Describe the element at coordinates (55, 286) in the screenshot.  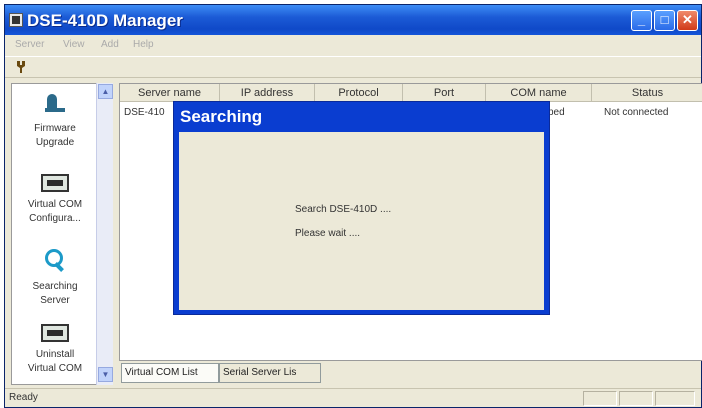
I see `sidebar-item-label: Searching` at that location.